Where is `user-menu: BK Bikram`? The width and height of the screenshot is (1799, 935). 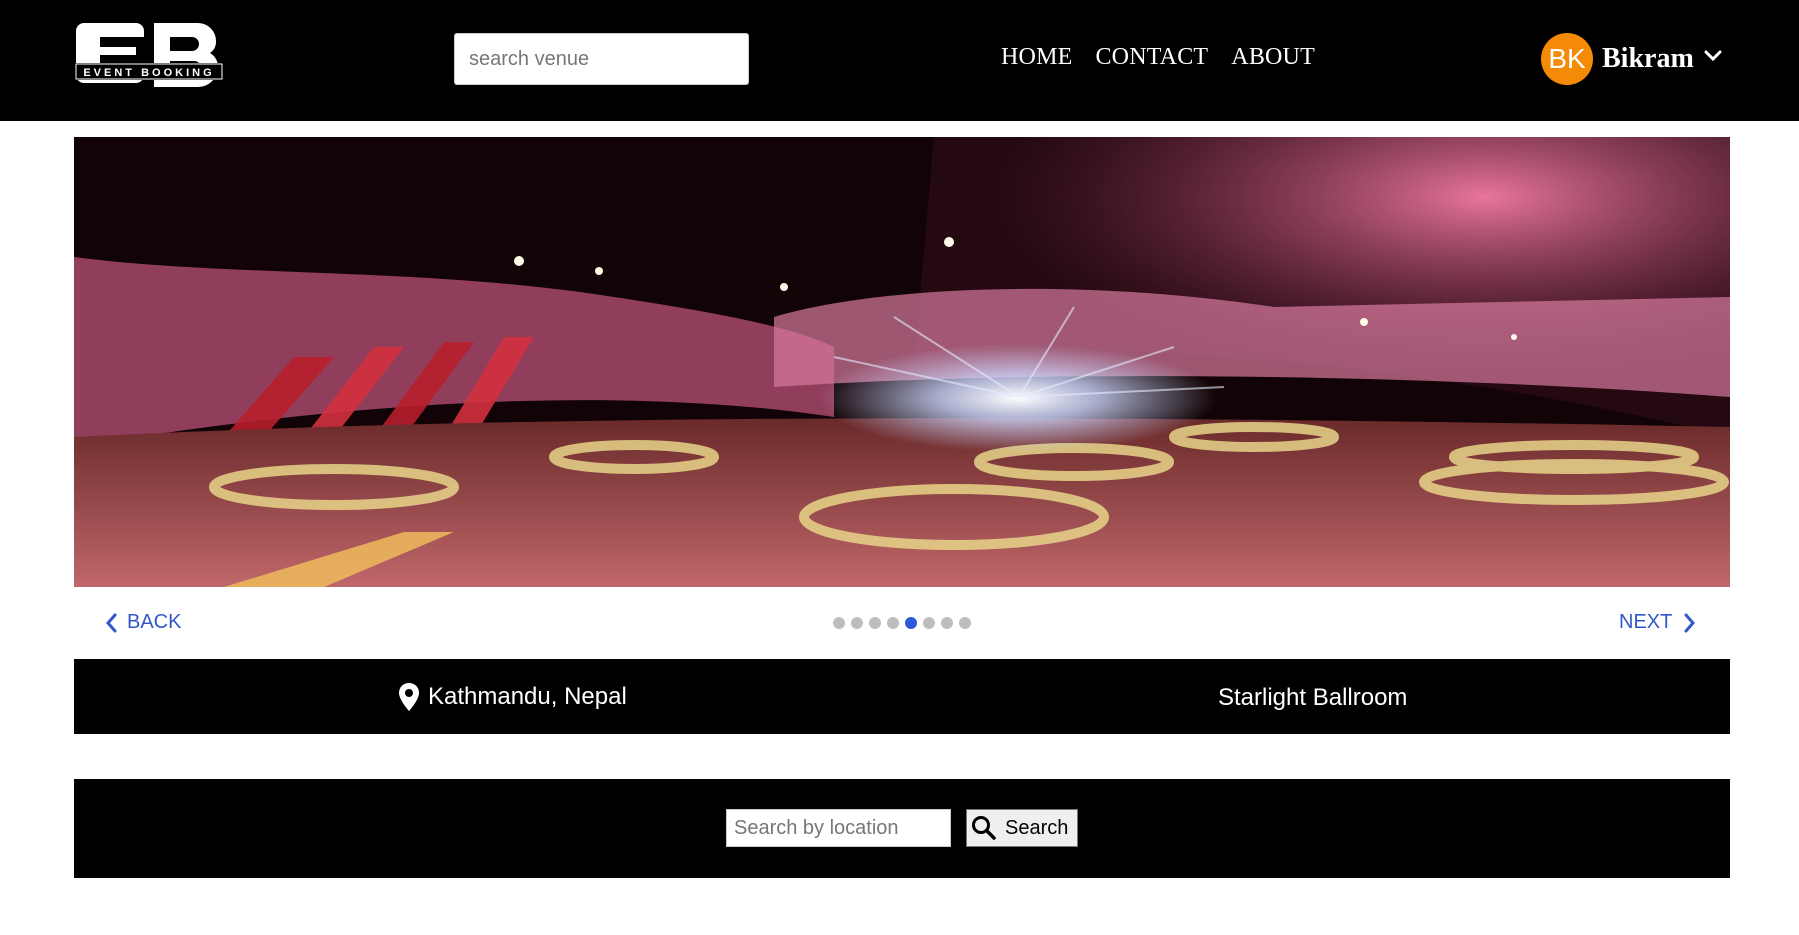
user-menu: BK Bikram is located at coordinates (1631, 59).